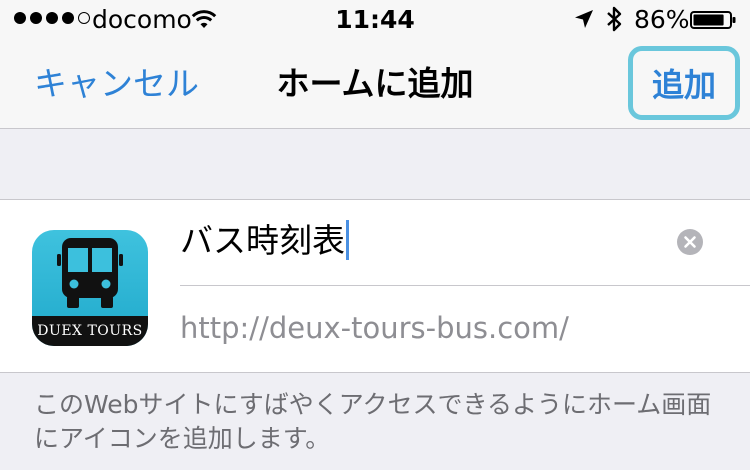 The width and height of the screenshot is (750, 470). I want to click on title-input: バス時刻表, so click(445, 241).